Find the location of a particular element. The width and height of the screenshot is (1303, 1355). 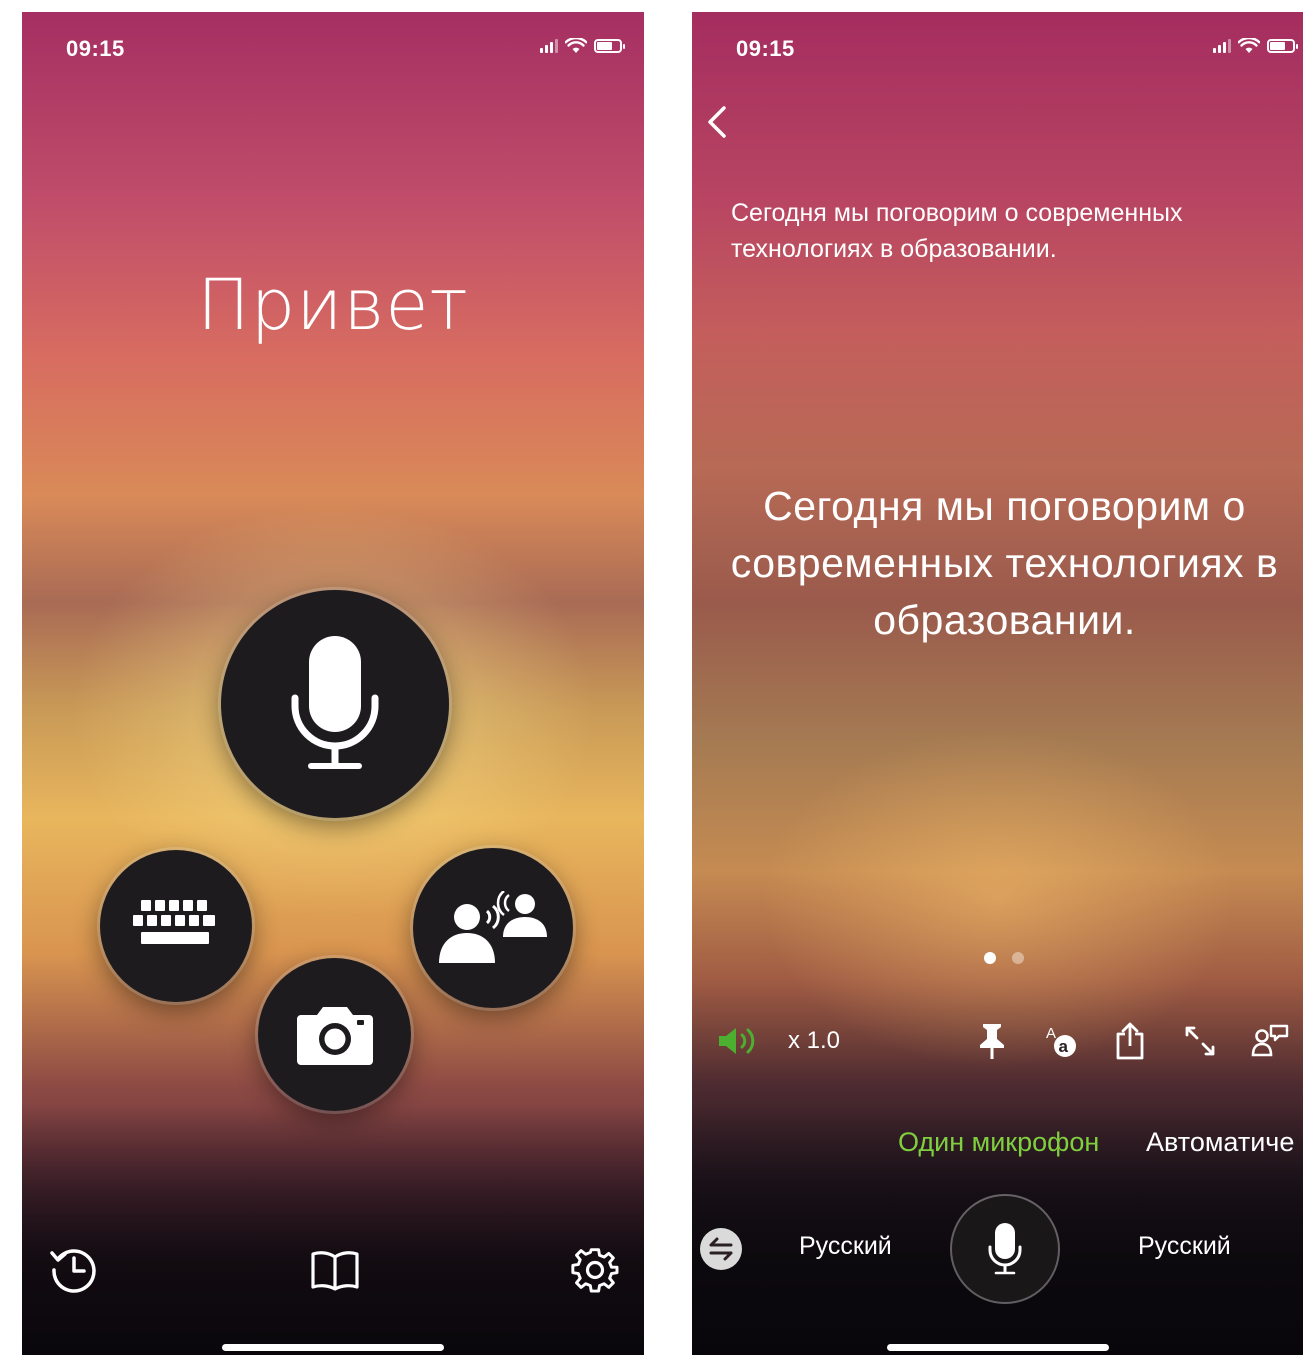

share-icon is located at coordinates (1130, 1041).